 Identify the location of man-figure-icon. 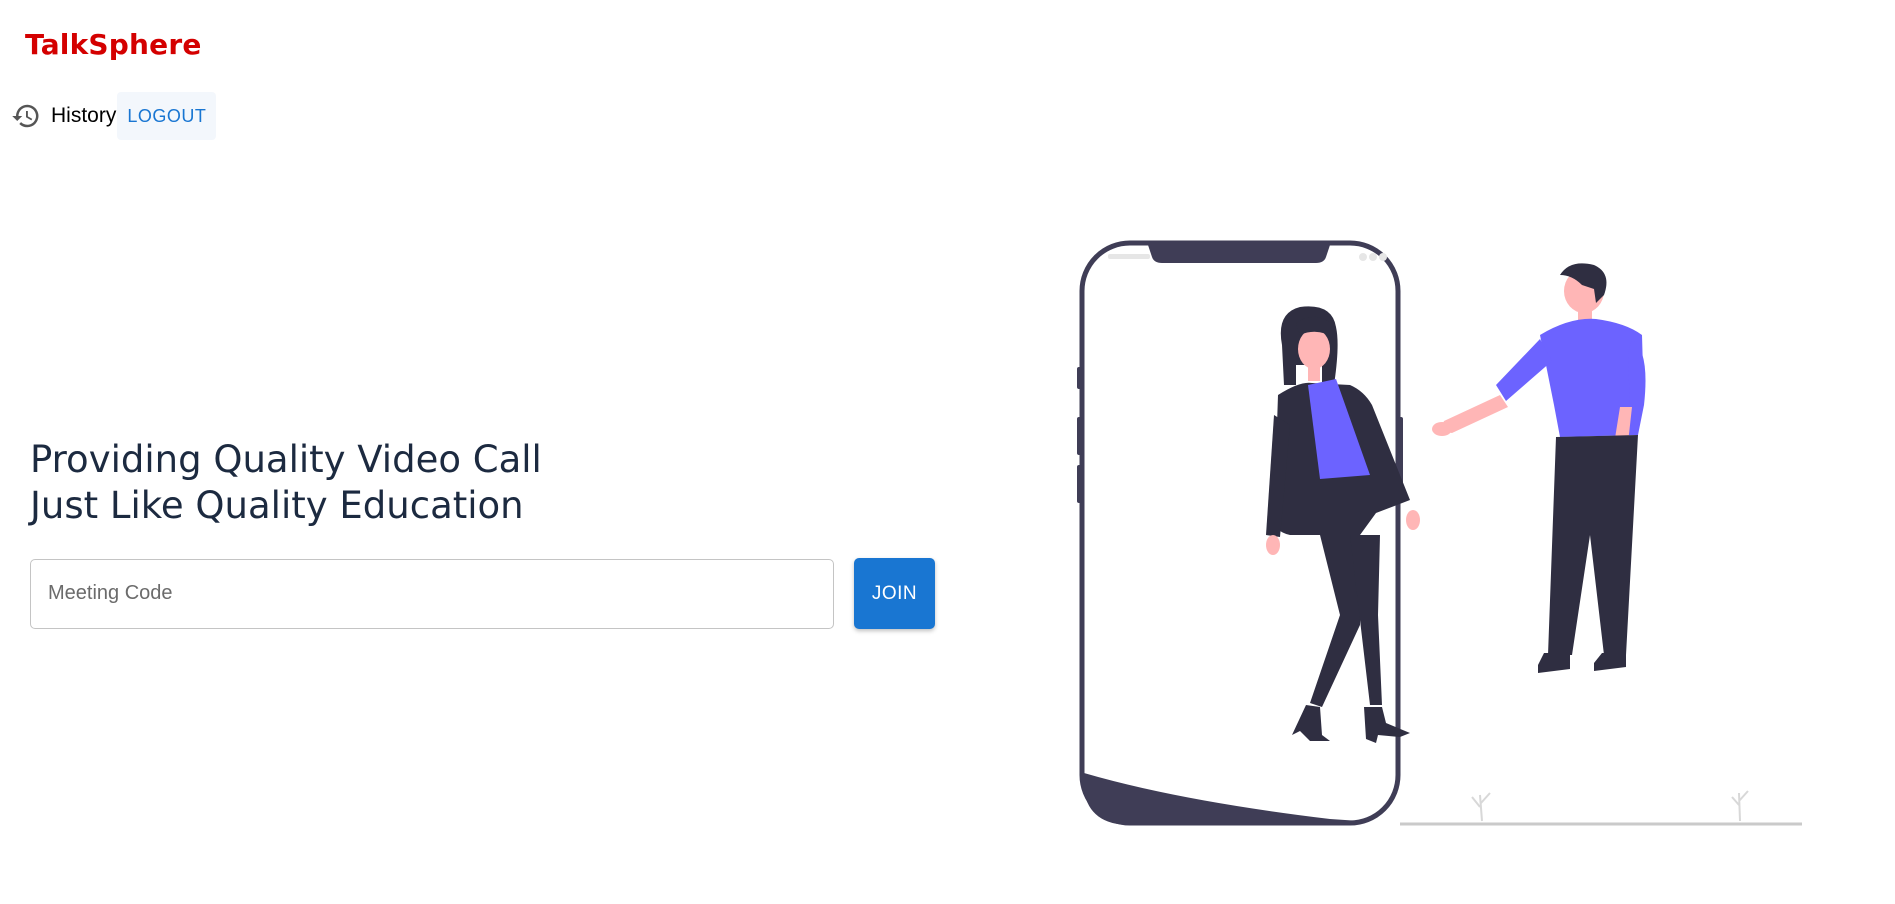
(1539, 468).